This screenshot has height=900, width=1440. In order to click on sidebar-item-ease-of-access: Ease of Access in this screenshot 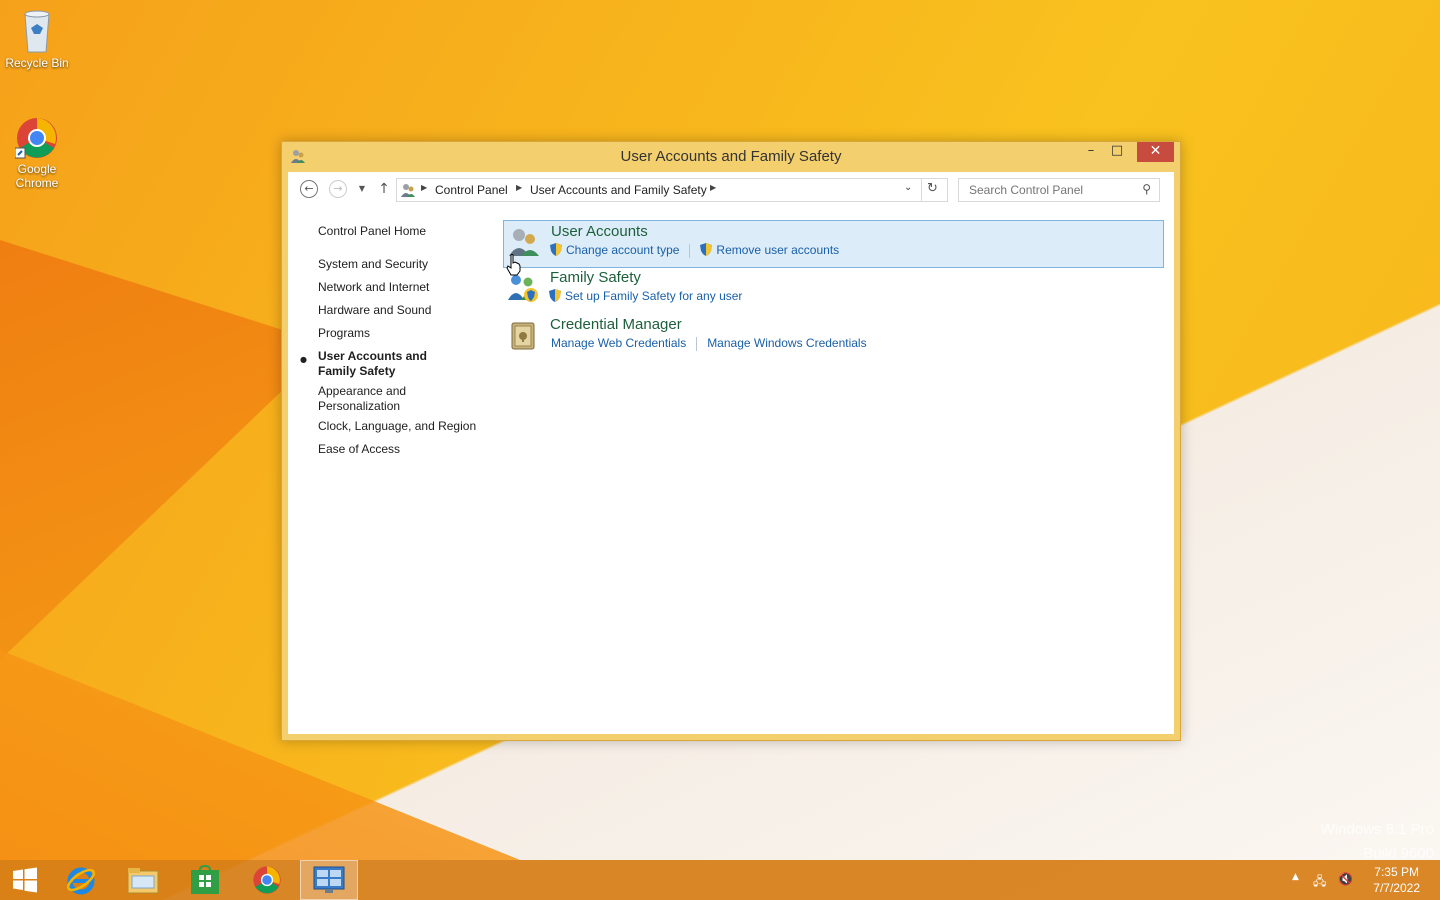, I will do `click(403, 449)`.